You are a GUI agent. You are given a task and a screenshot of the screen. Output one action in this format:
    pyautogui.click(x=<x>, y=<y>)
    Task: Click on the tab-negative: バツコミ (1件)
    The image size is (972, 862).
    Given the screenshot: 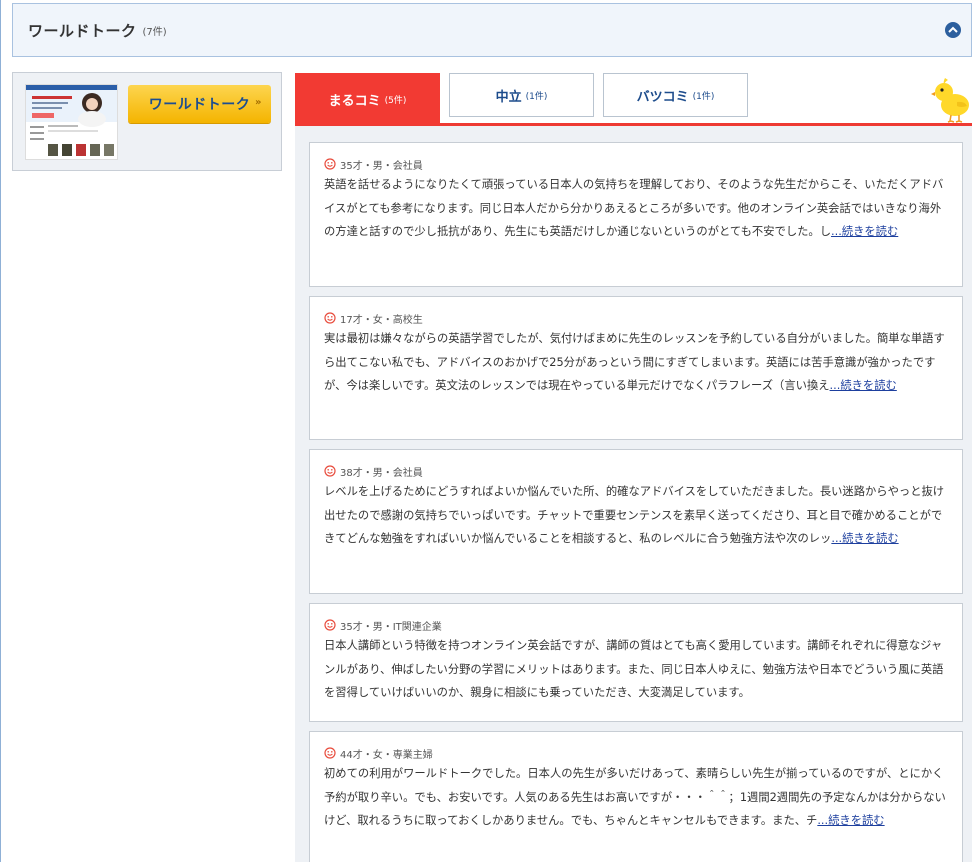 What is the action you would take?
    pyautogui.click(x=675, y=95)
    